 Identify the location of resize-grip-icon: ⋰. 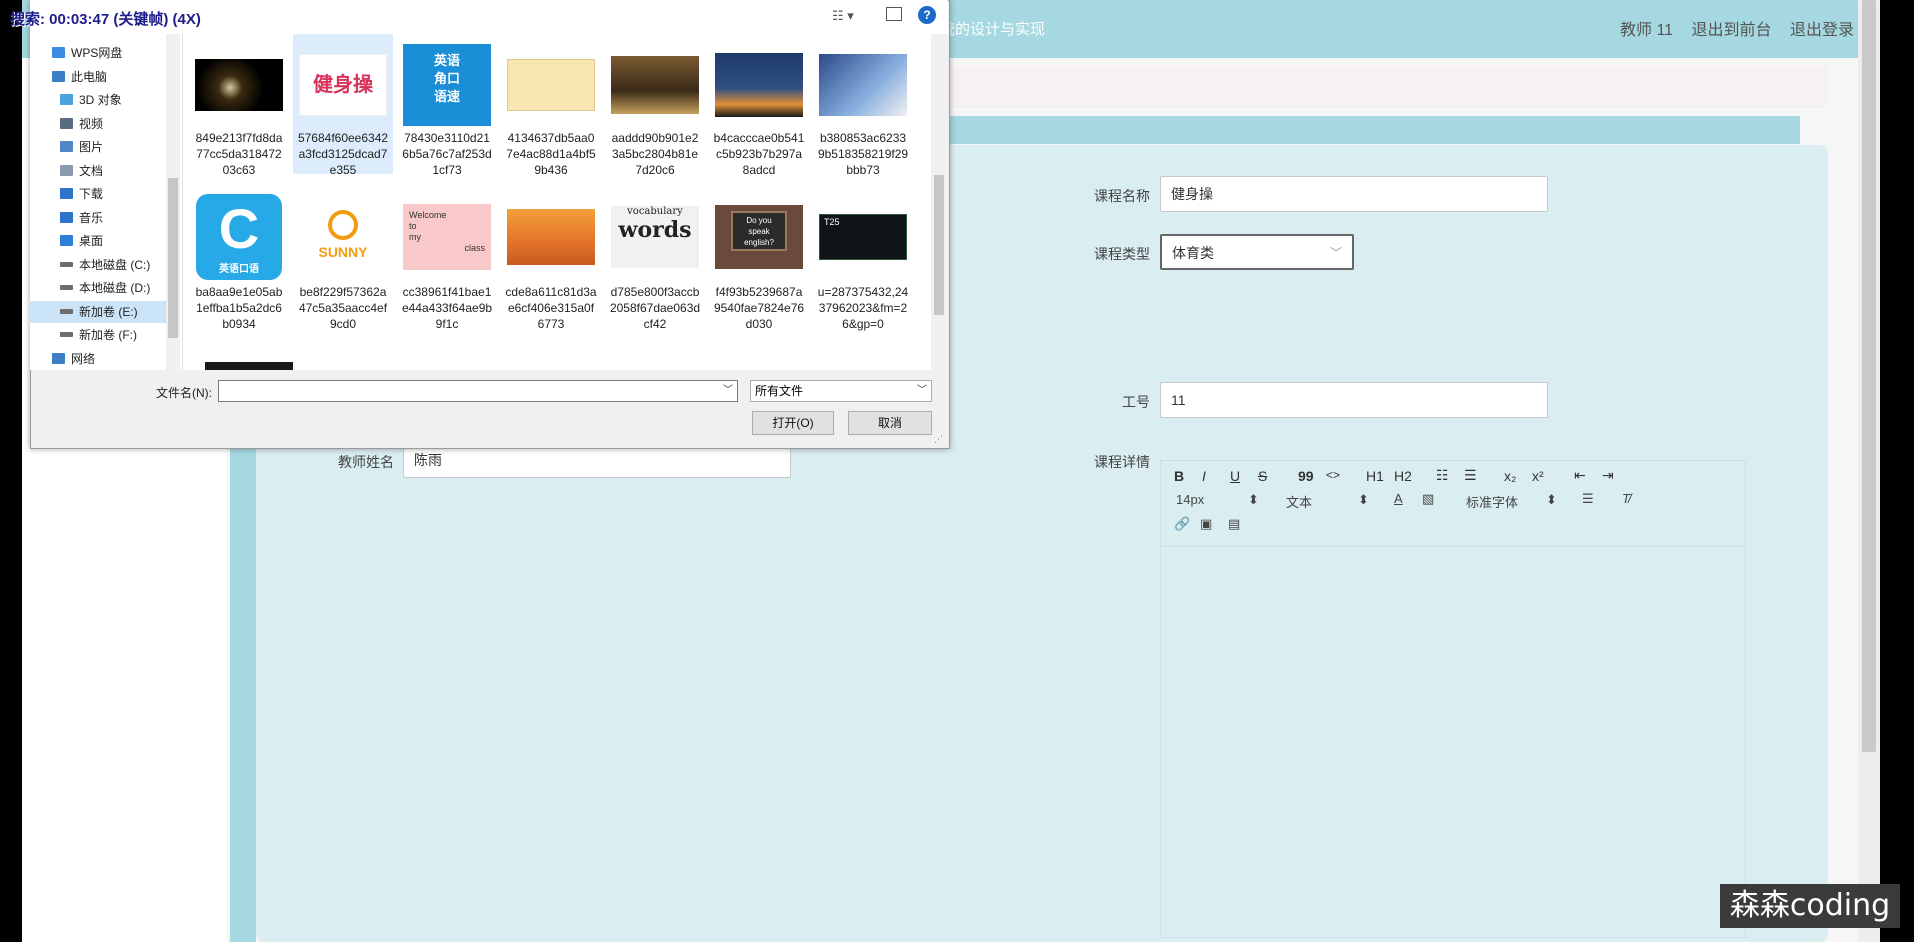
(938, 439).